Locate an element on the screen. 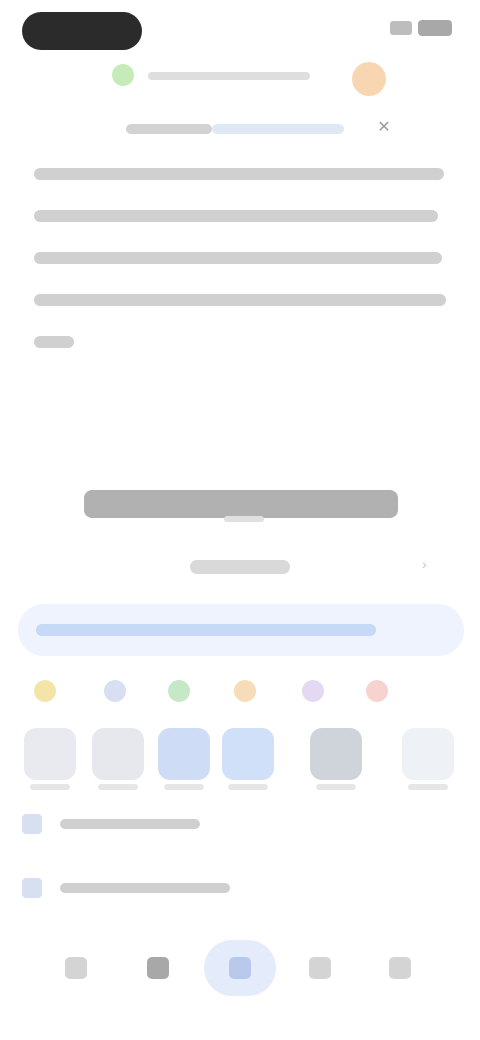 Image resolution: width=480 pixels, height=1040 pixels. bookmark-icon is located at coordinates (320, 968).